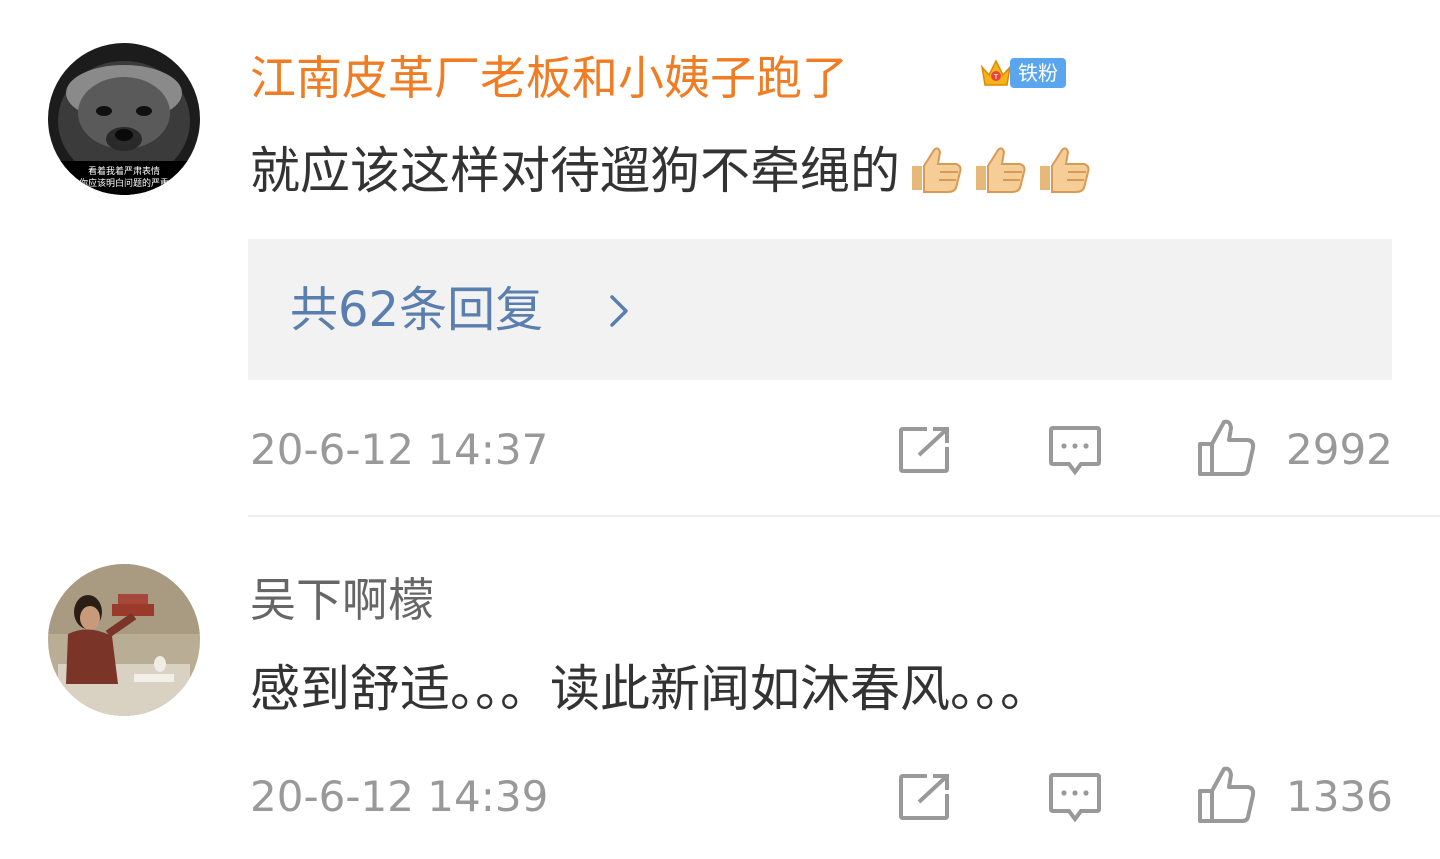 Image resolution: width=1440 pixels, height=859 pixels. I want to click on avatar: 看着我着严肃表情 你应该明白问题的严重, so click(124, 119).